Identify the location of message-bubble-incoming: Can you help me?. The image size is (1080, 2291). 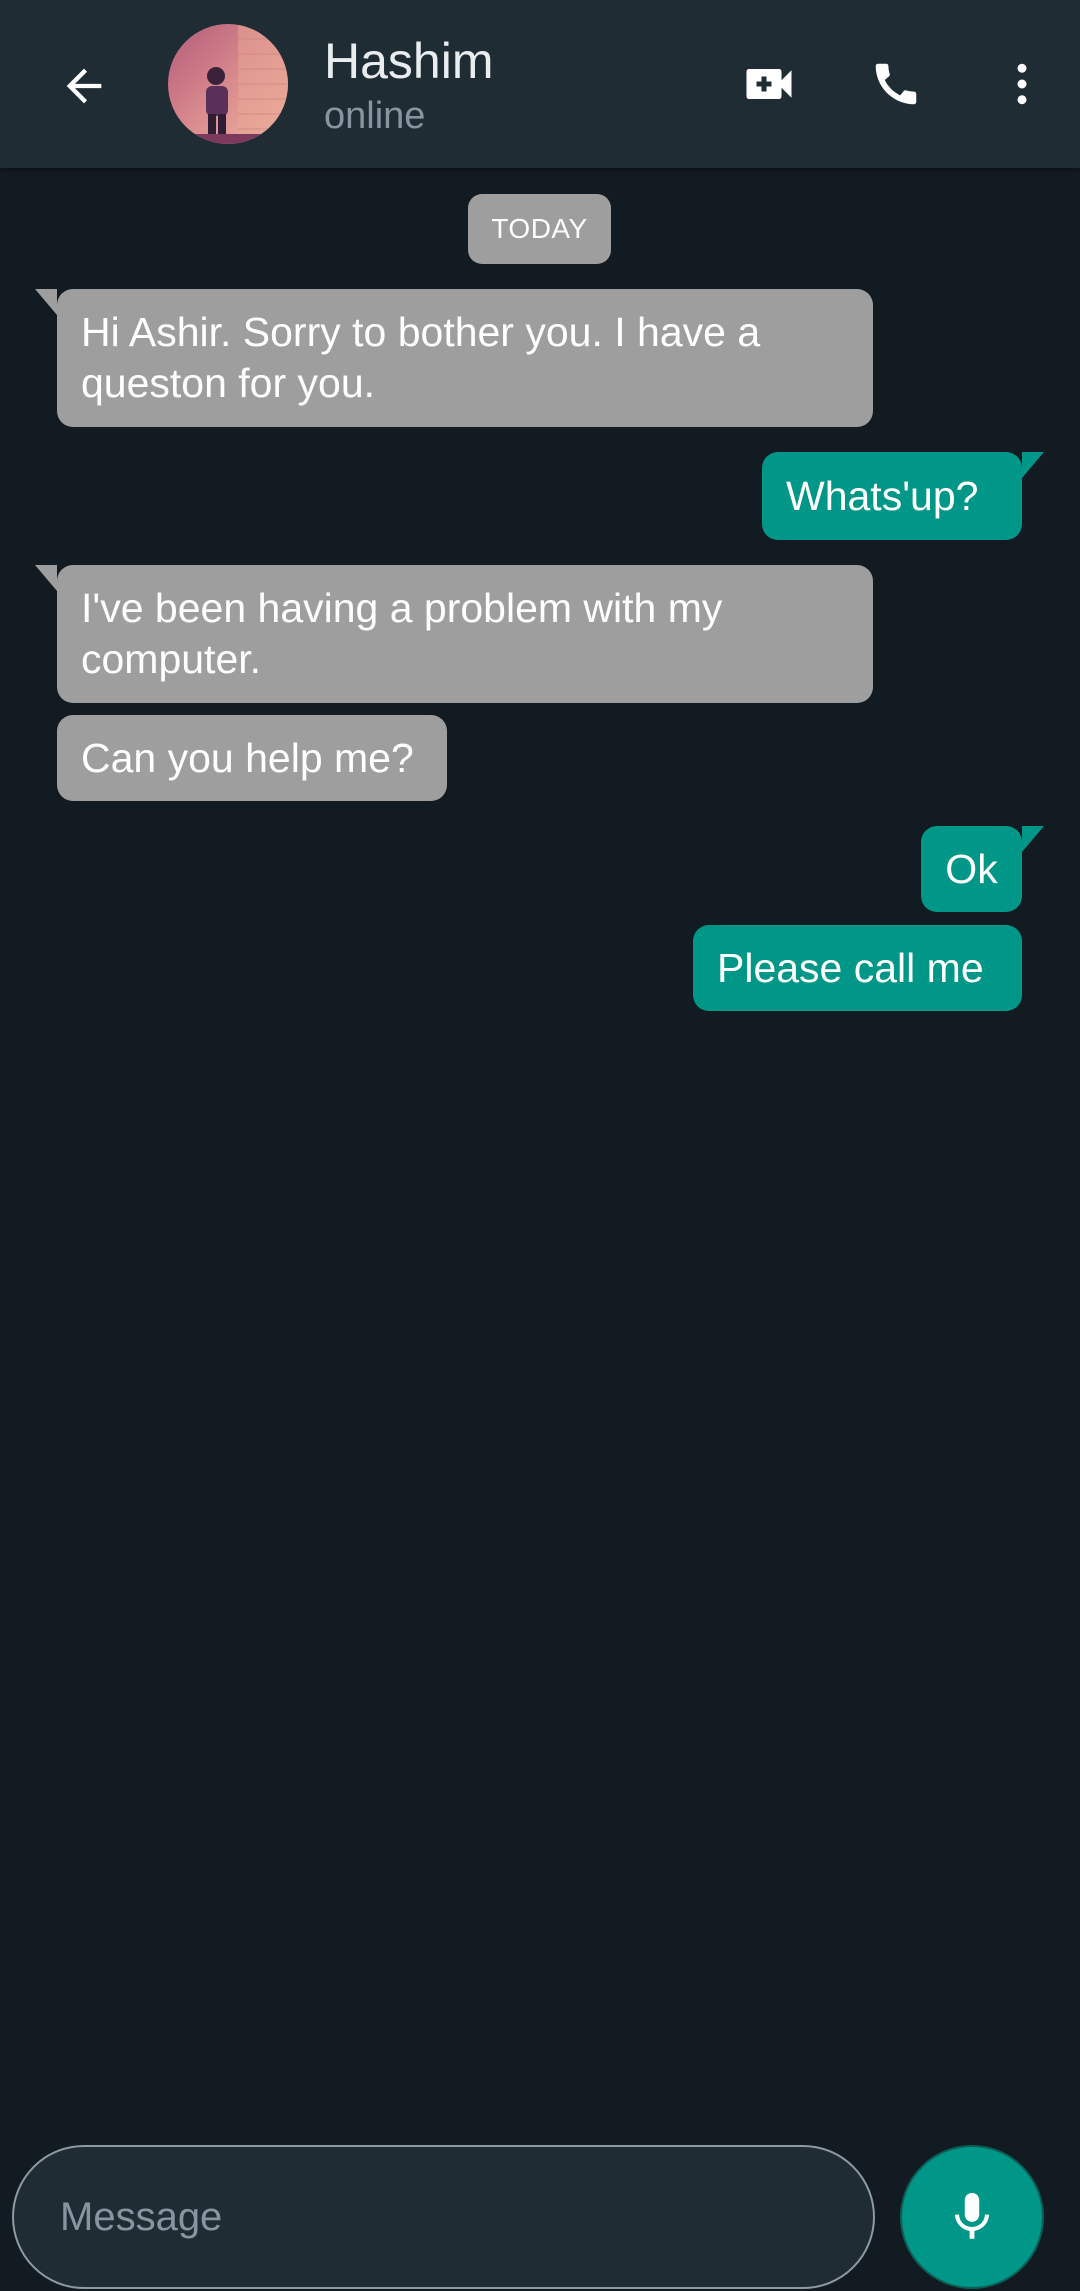
(252, 758).